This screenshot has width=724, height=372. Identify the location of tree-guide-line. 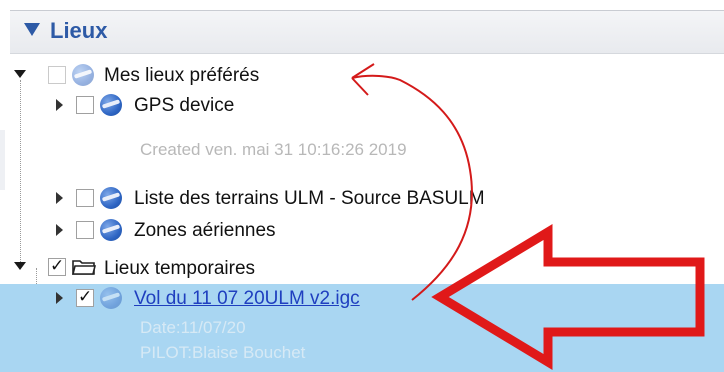
(20, 174).